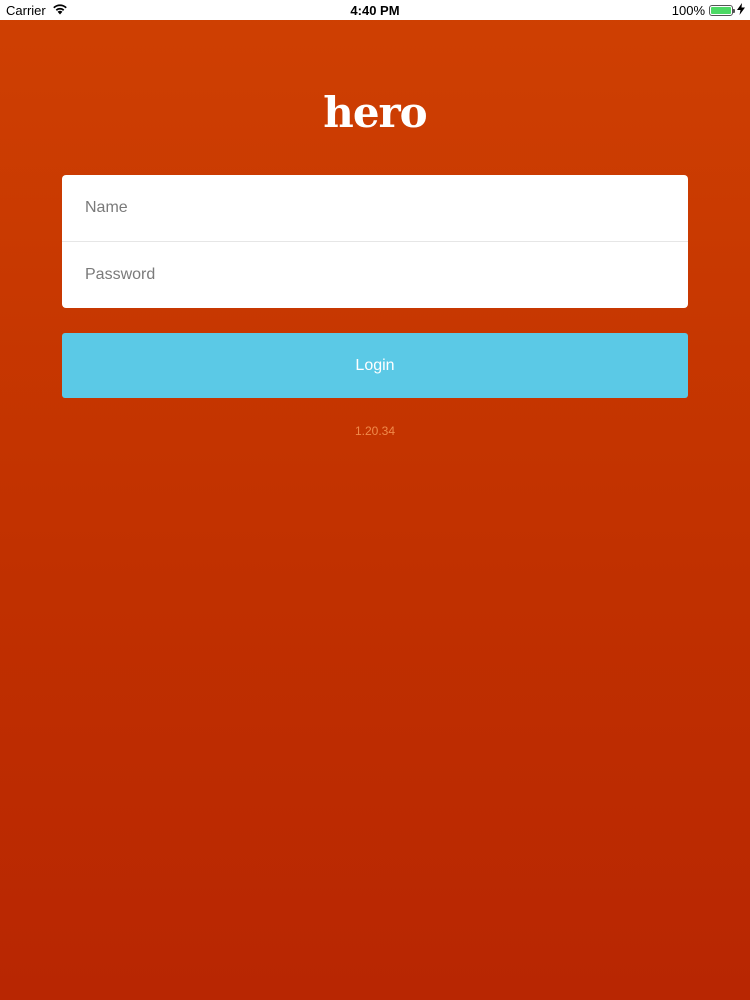 Image resolution: width=750 pixels, height=1000 pixels. I want to click on battery-icon, so click(722, 10).